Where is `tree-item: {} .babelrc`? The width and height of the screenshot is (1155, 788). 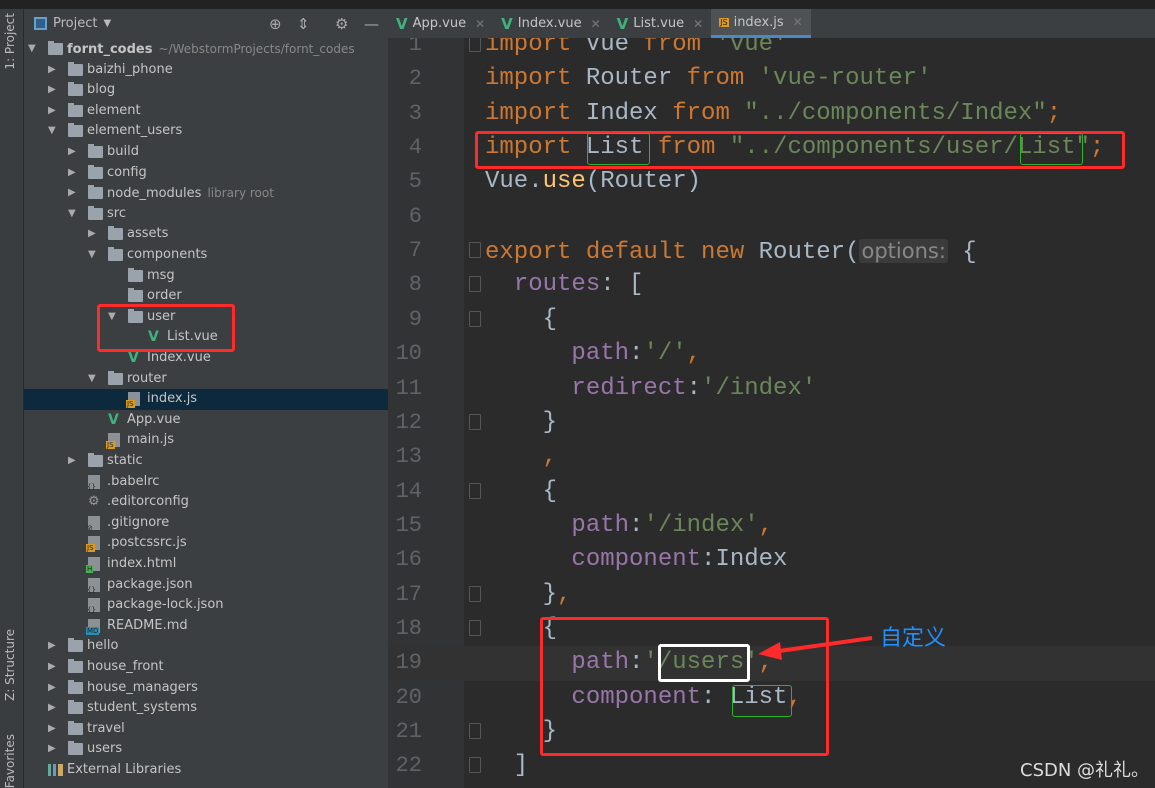
tree-item: {} .babelrc is located at coordinates (206, 482).